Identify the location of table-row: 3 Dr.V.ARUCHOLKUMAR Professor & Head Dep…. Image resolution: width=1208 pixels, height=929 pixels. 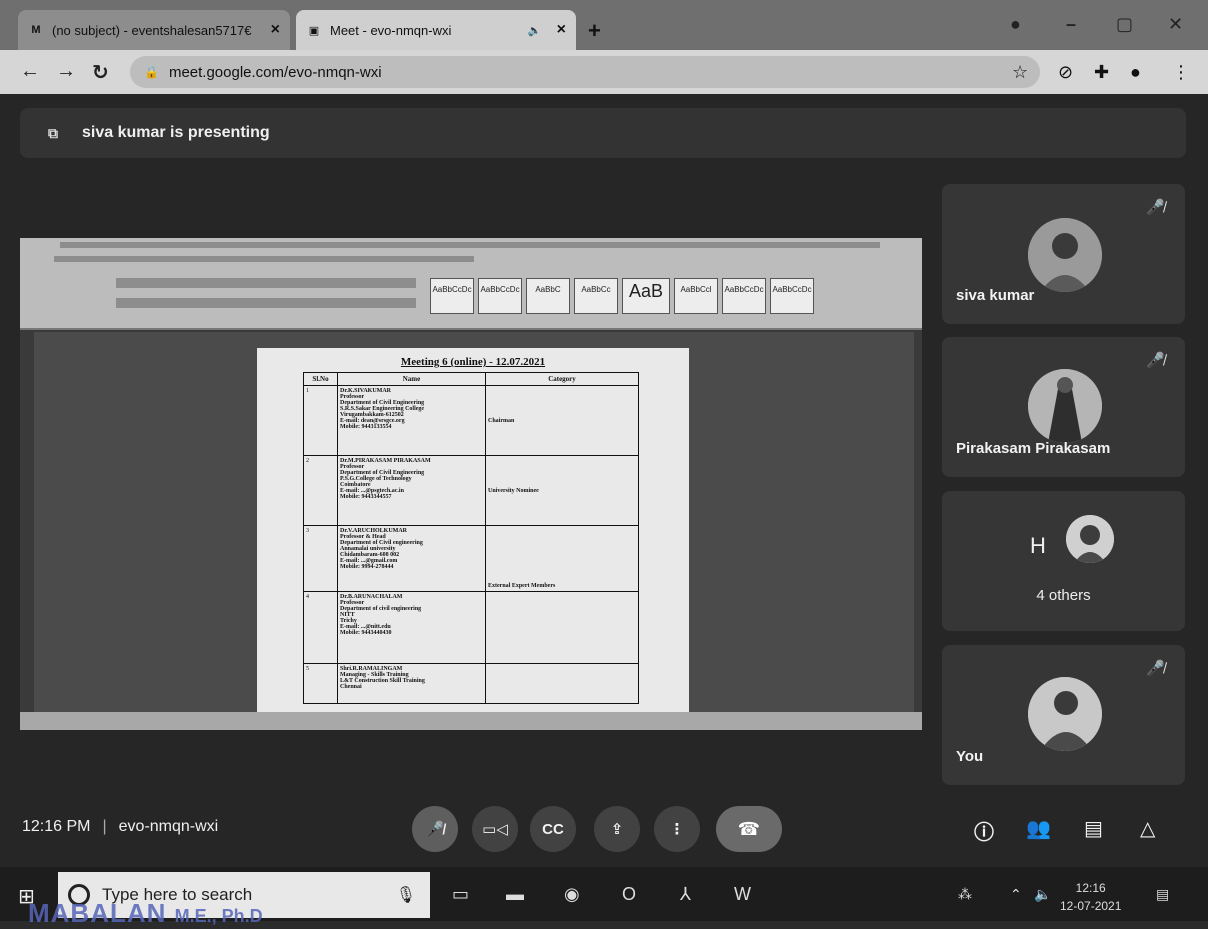
(471, 558).